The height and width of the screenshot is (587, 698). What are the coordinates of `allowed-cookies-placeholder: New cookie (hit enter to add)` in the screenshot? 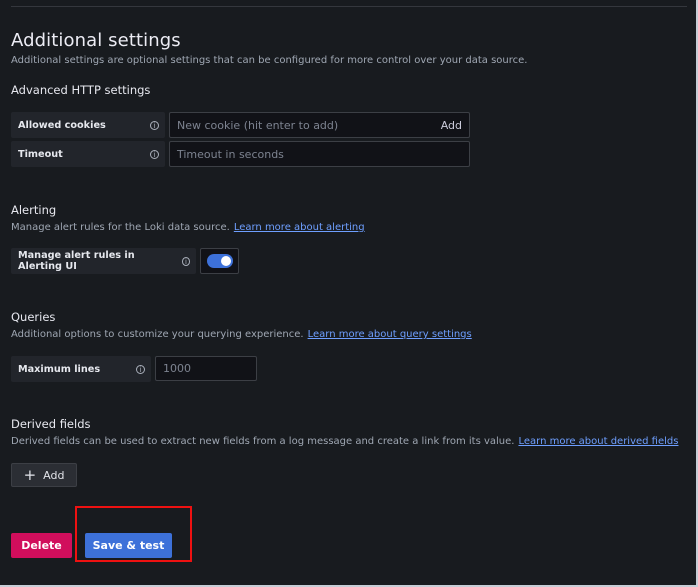 It's located at (258, 125).